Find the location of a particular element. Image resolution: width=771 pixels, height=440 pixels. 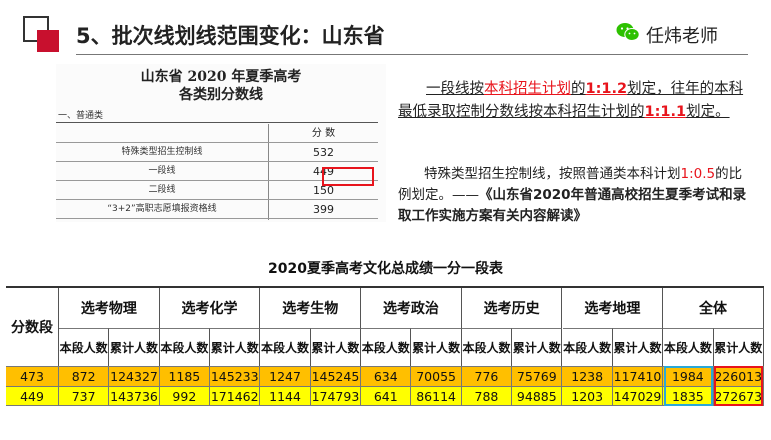

table-cell: 117410 is located at coordinates (638, 376).